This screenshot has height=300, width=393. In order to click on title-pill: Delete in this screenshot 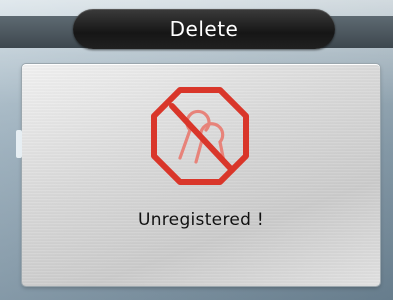, I will do `click(204, 29)`.